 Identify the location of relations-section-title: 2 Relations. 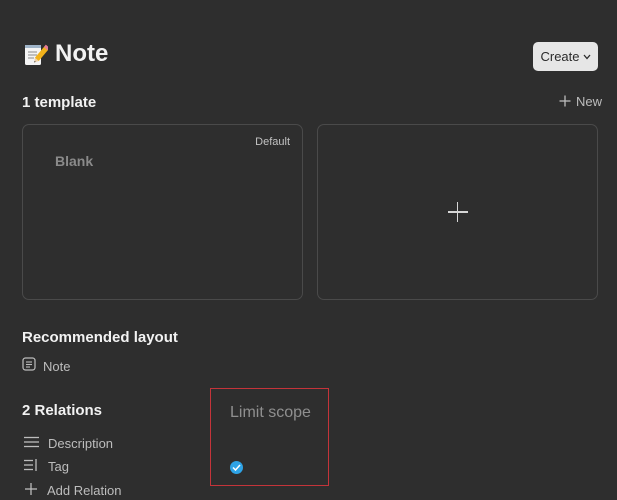
(62, 410).